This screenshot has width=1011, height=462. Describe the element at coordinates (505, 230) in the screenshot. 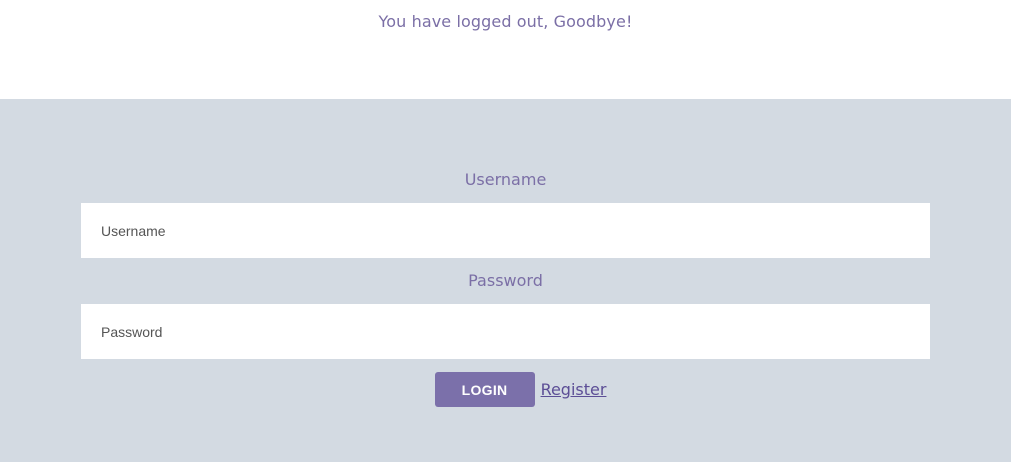

I see `username-input` at that location.